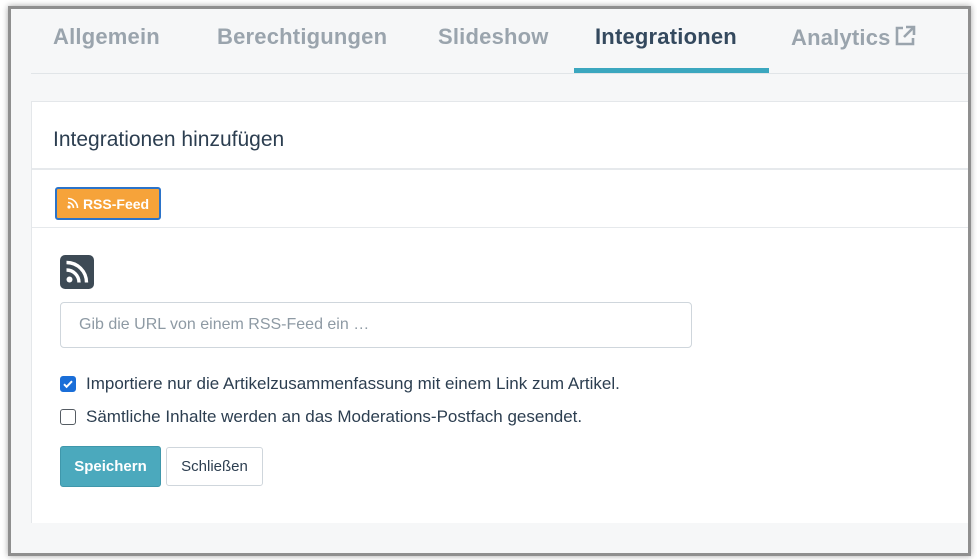 The width and height of the screenshot is (977, 560). I want to click on rss-feed-button: RSS-Feed, so click(108, 203).